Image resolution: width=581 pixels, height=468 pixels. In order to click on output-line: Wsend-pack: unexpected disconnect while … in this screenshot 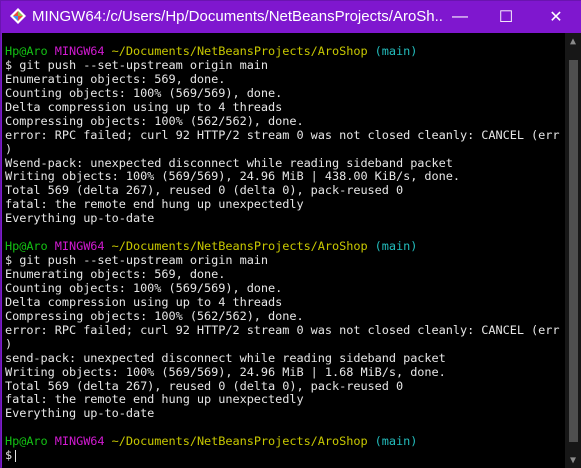, I will do `click(229, 162)`.